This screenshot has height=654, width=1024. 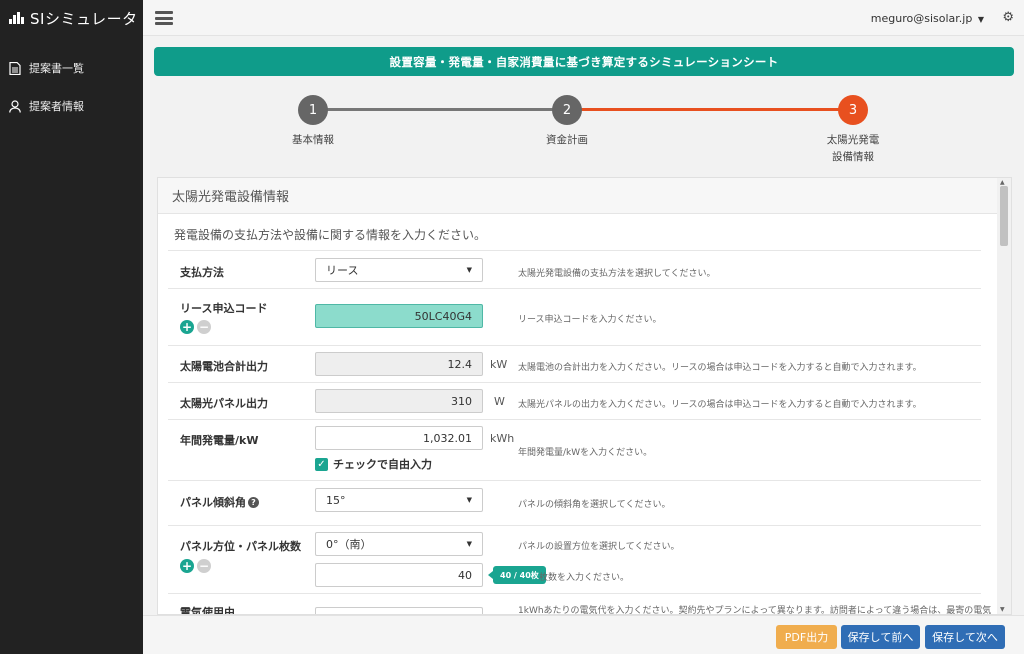 I want to click on panel-title: 太陽光発電設備情報, so click(x=578, y=196).